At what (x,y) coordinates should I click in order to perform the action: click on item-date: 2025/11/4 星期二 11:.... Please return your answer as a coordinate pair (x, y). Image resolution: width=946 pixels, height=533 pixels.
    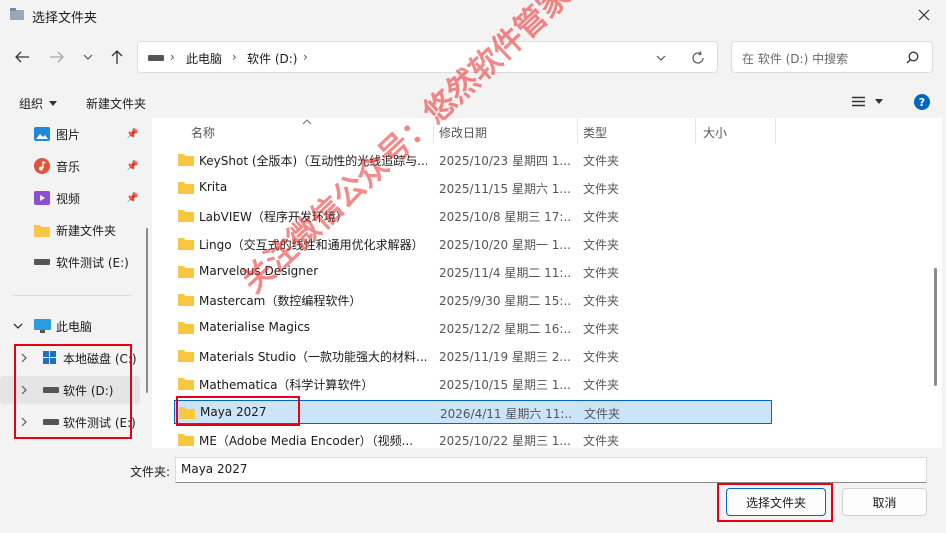
    Looking at the image, I should click on (505, 273).